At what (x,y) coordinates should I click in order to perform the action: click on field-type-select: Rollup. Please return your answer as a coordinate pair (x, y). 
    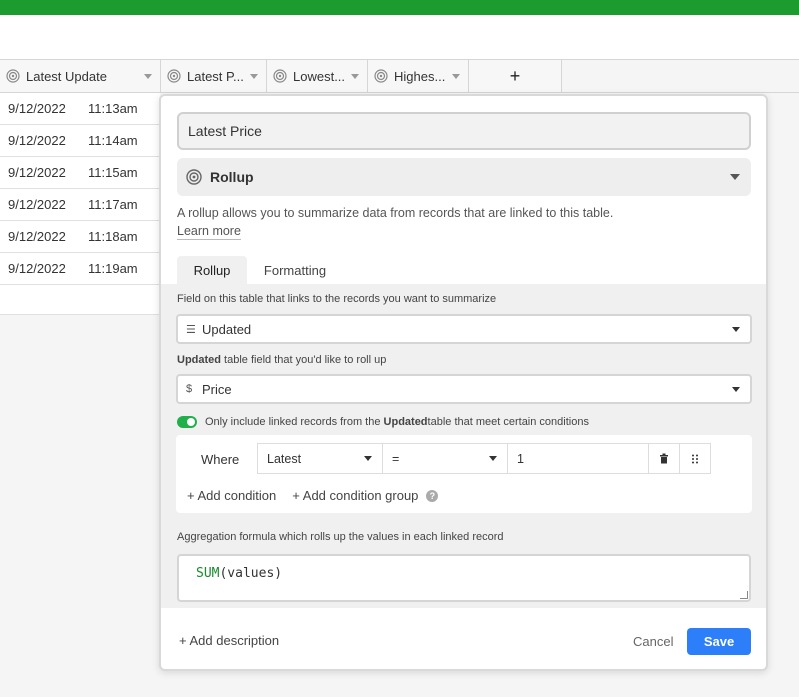
    Looking at the image, I should click on (464, 177).